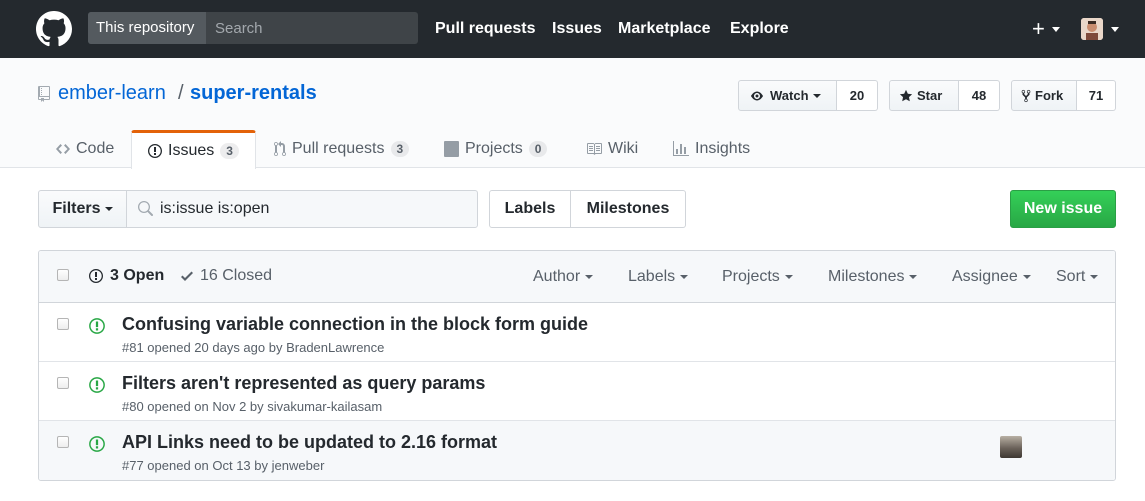  I want to click on projects-select-label: Projects, so click(751, 276).